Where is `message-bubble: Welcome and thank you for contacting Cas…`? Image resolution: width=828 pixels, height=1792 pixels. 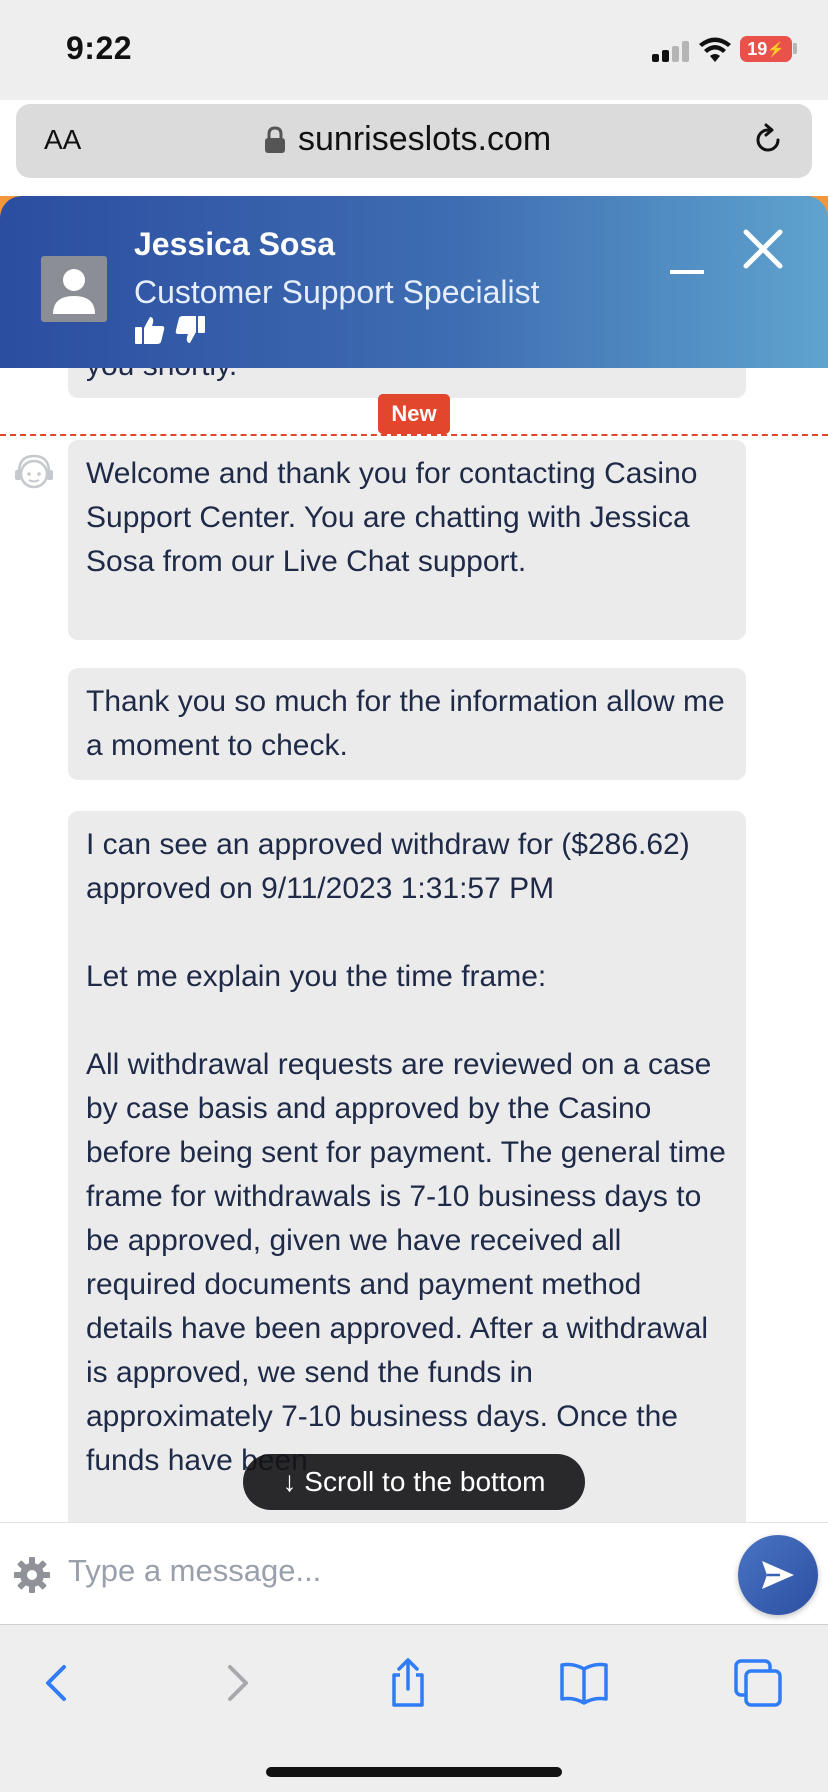 message-bubble: Welcome and thank you for contacting Cas… is located at coordinates (407, 540).